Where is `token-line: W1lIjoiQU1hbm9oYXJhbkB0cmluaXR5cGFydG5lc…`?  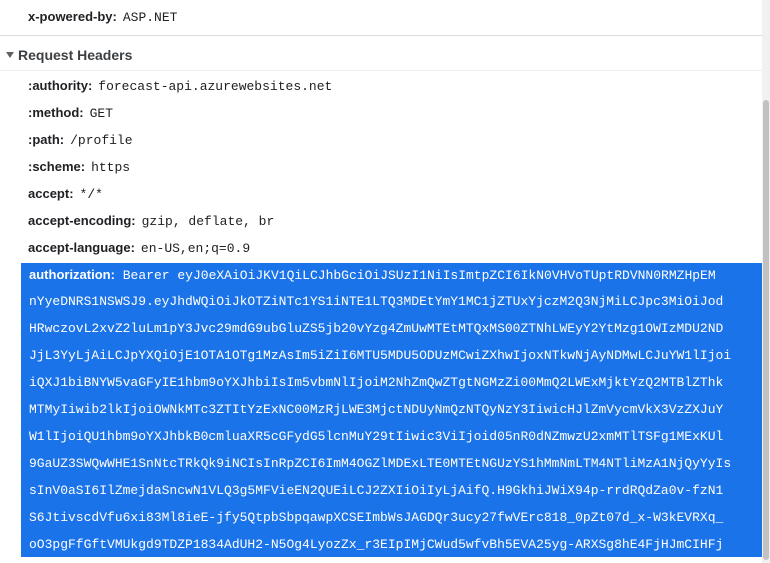
token-line: W1lIjoiQU1hbm9oYXJhbkB0cmluaXR5cGFydG5lc… is located at coordinates (376, 436).